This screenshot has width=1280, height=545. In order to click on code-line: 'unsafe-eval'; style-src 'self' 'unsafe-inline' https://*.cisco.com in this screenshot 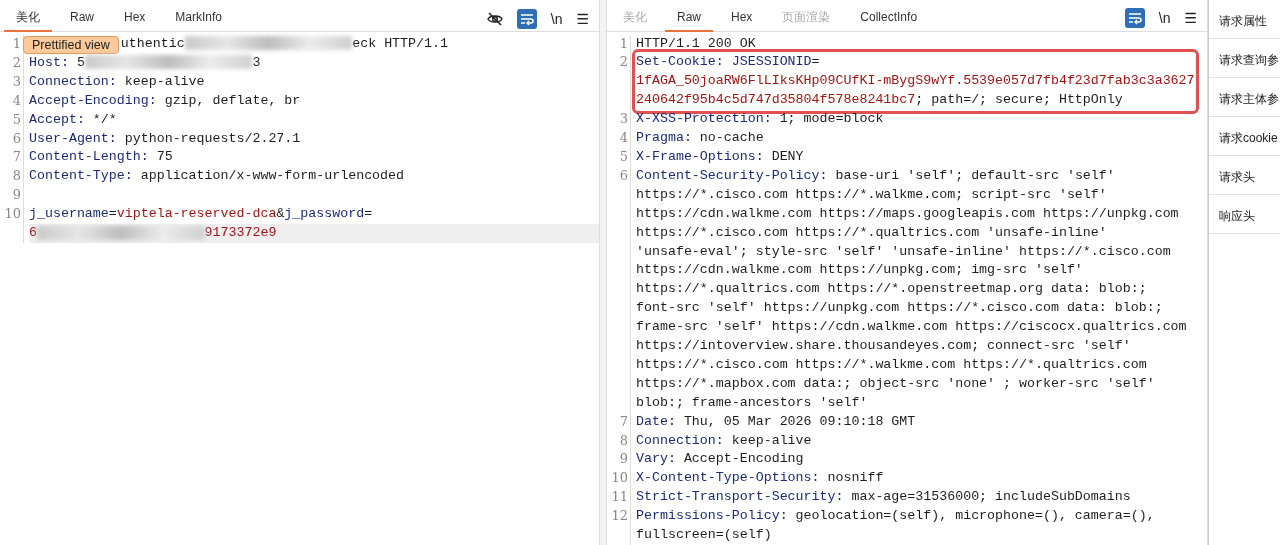, I will do `click(903, 251)`.